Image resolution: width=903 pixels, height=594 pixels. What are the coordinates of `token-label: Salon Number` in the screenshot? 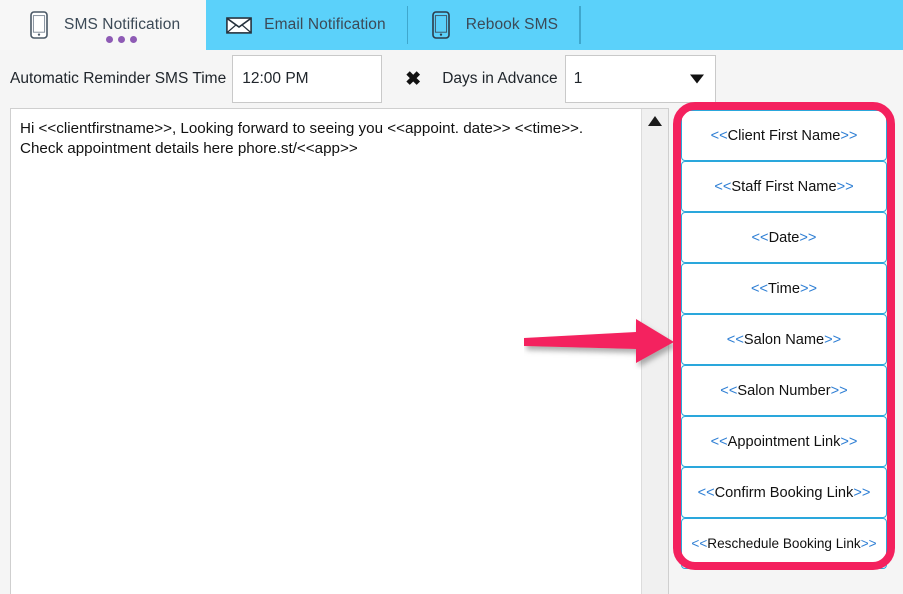 It's located at (784, 390).